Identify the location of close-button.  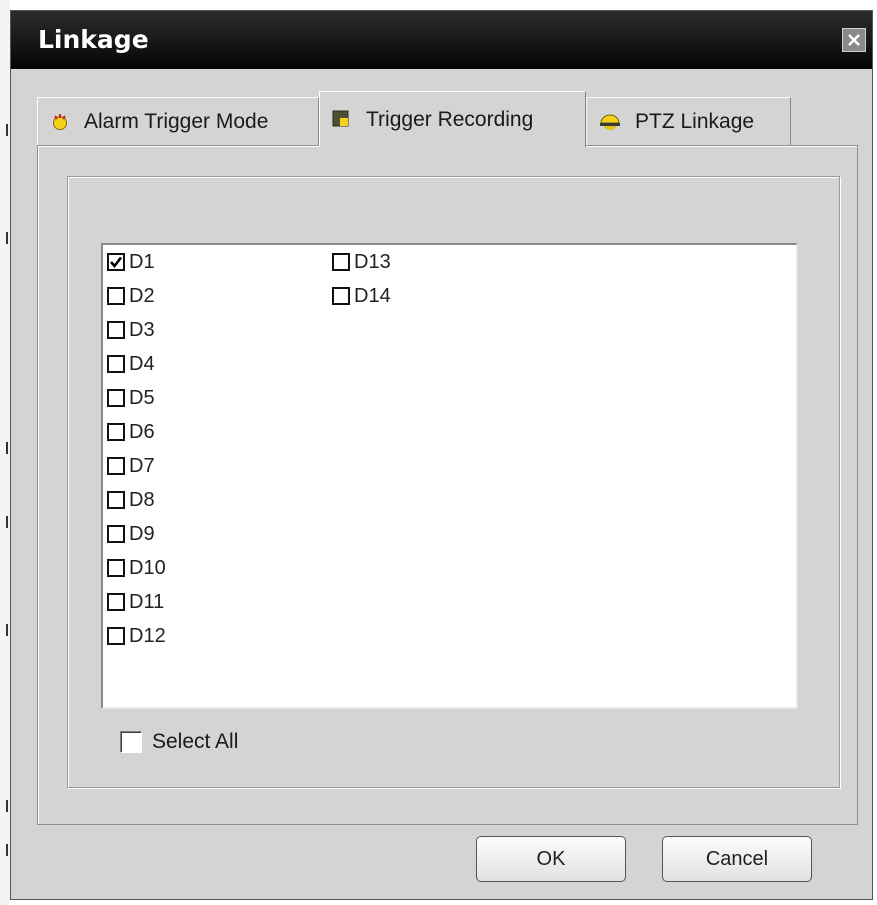
(854, 40).